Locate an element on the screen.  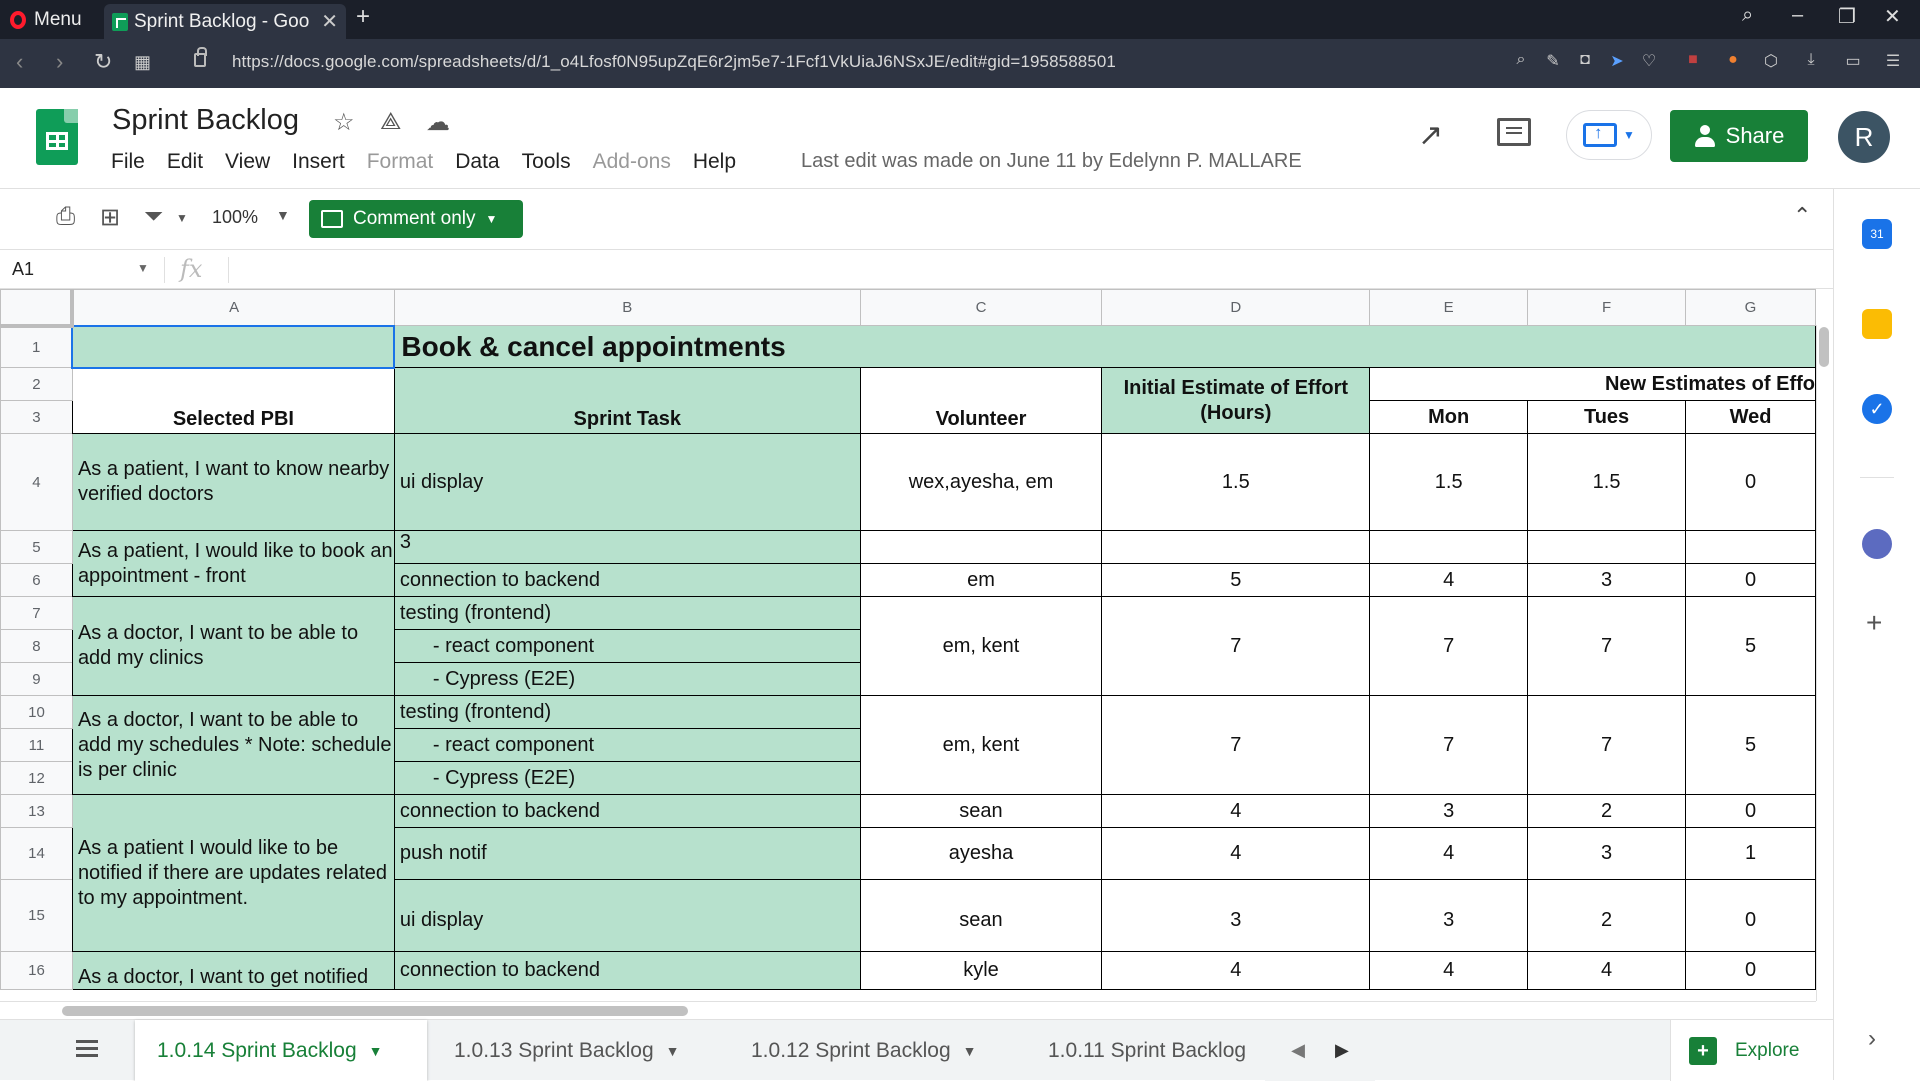
close-window-icon: ✕ is located at coordinates (1892, 16).